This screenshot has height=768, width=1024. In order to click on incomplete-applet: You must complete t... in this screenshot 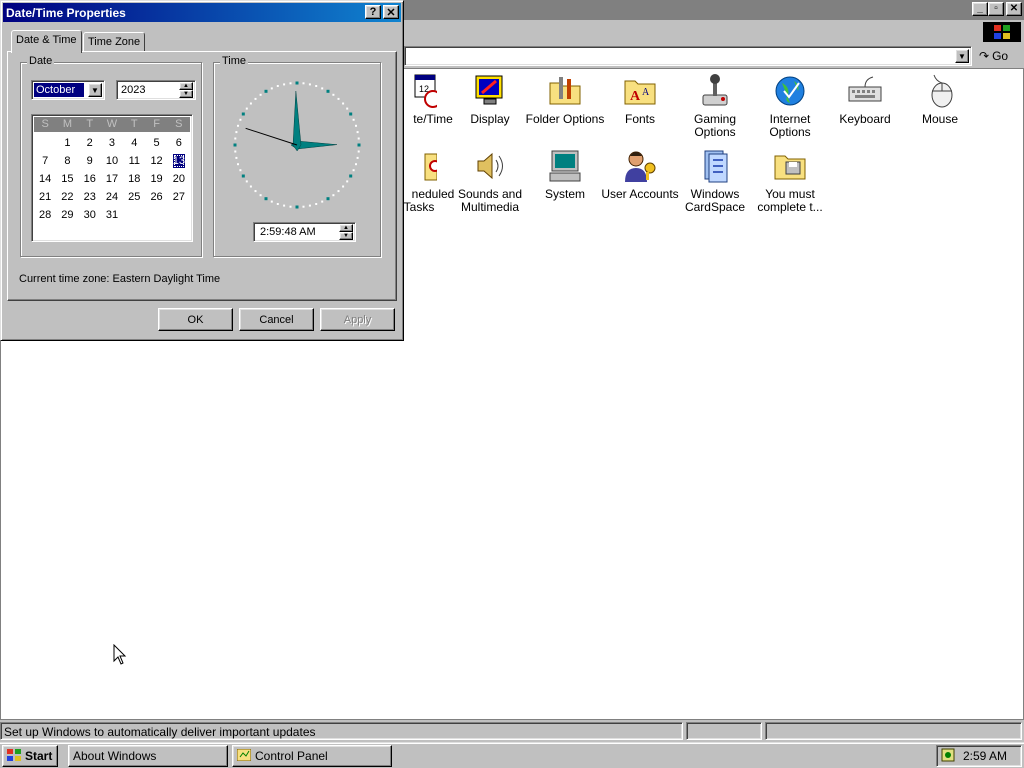, I will do `click(790, 181)`.